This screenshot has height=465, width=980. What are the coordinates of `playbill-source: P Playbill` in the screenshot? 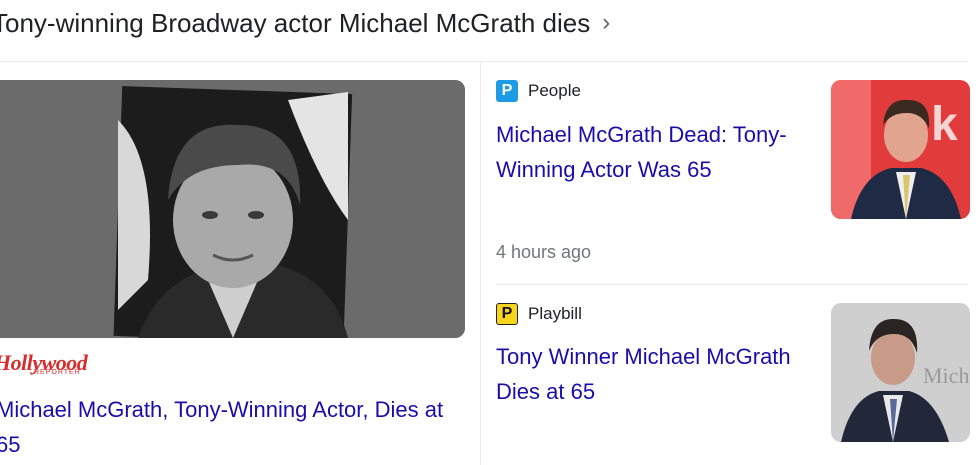 It's located at (539, 314).